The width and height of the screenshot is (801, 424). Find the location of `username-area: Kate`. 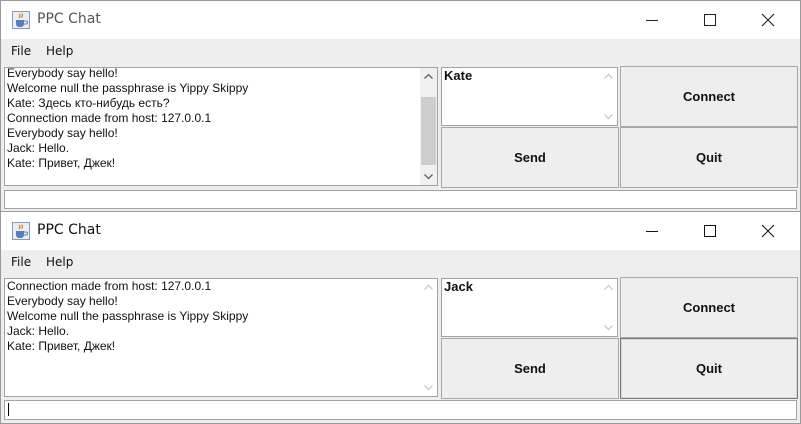

username-area: Kate is located at coordinates (529, 96).